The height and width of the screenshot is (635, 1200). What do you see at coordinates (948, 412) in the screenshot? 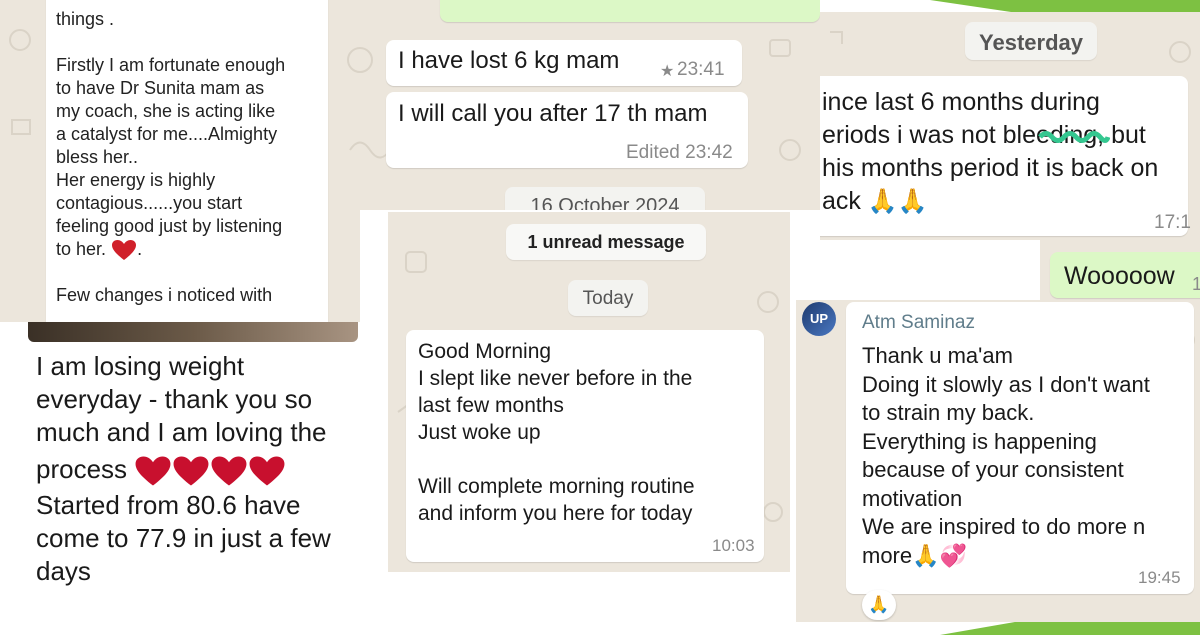
I see `text-line: to strain my back.` at bounding box center [948, 412].